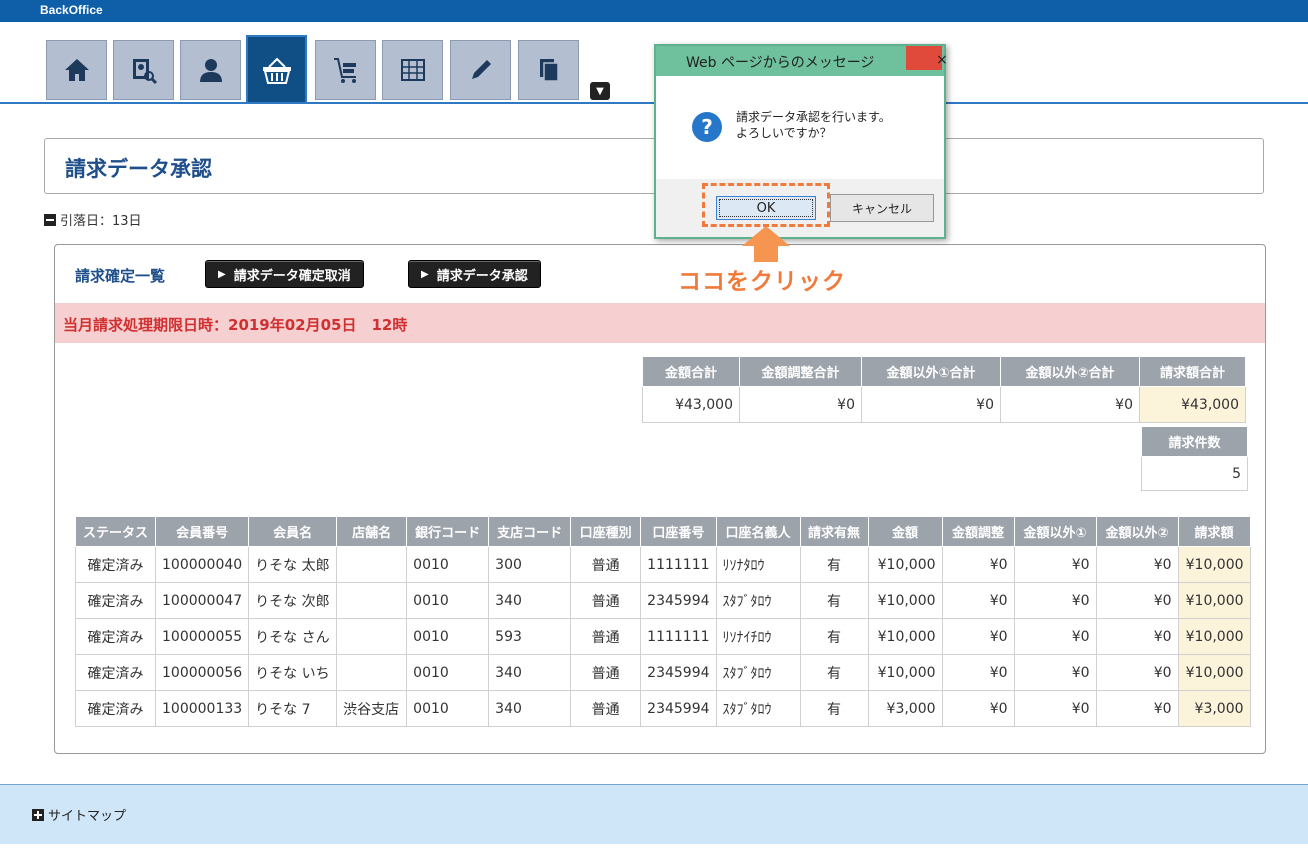 Image resolution: width=1308 pixels, height=868 pixels. What do you see at coordinates (120, 276) in the screenshot?
I see `list-heading: 請求確定一覧` at bounding box center [120, 276].